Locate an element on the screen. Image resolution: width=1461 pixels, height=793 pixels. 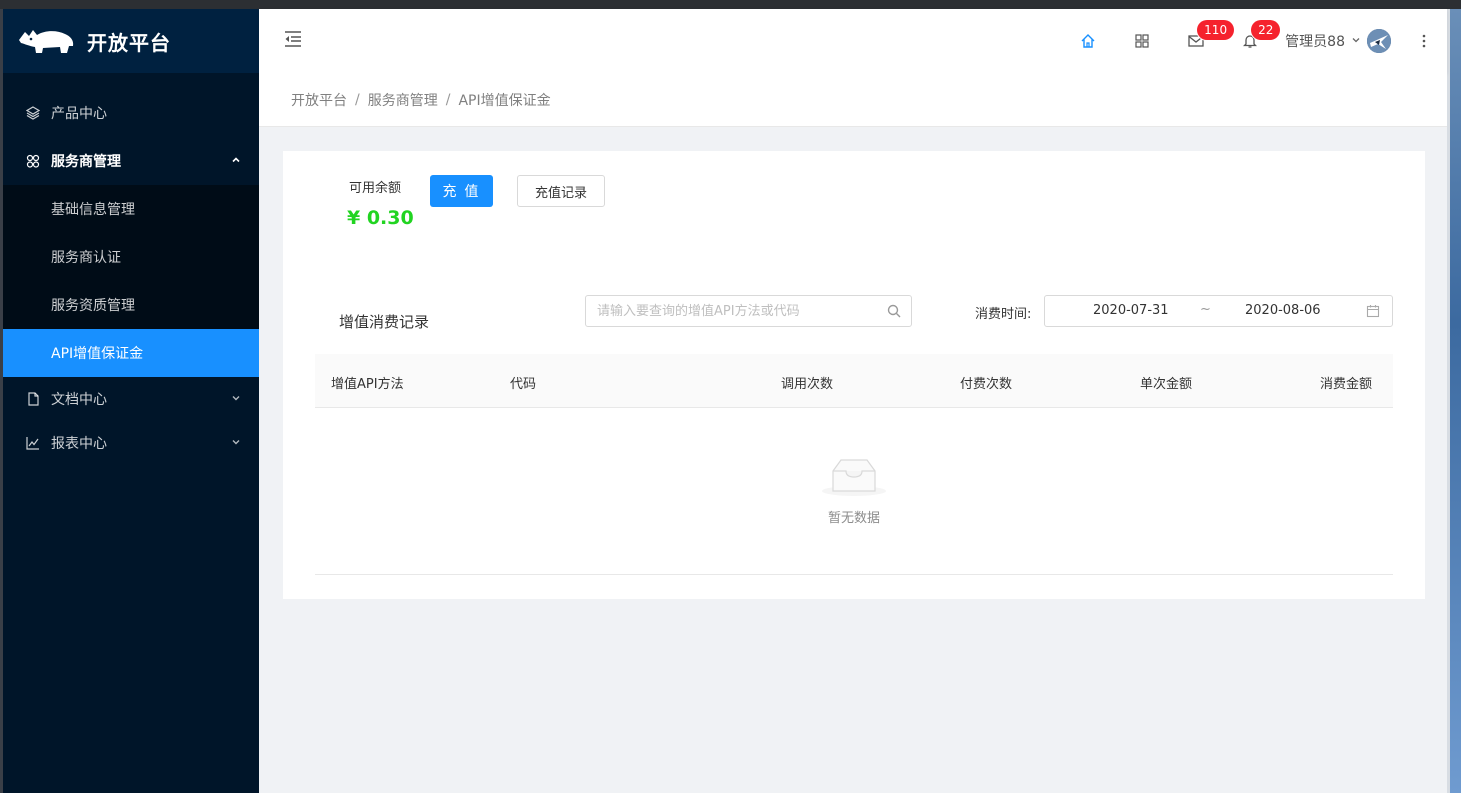
apps-button is located at coordinates (1142, 41).